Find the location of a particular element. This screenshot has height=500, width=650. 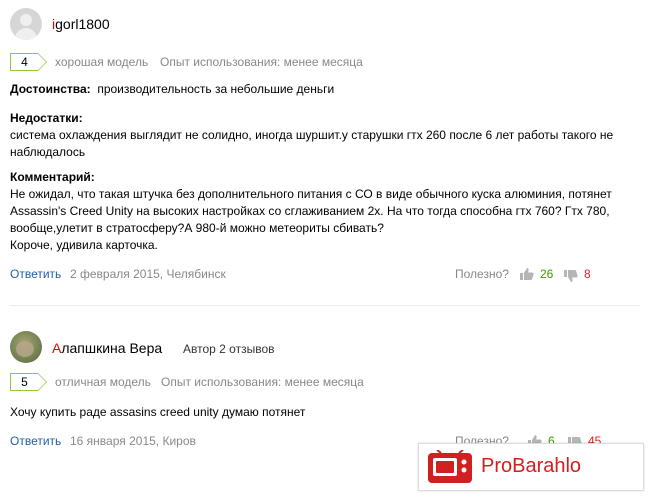

grade-badge: 4 is located at coordinates (28, 62).